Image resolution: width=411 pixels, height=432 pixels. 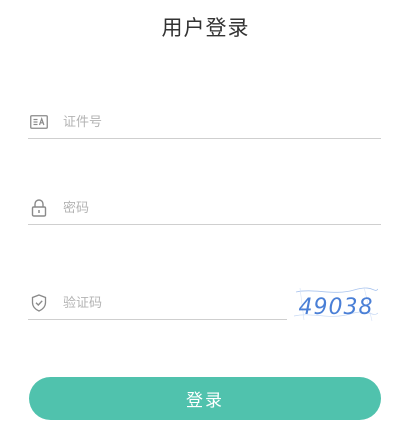 What do you see at coordinates (39, 122) in the screenshot?
I see `id-card-icon` at bounding box center [39, 122].